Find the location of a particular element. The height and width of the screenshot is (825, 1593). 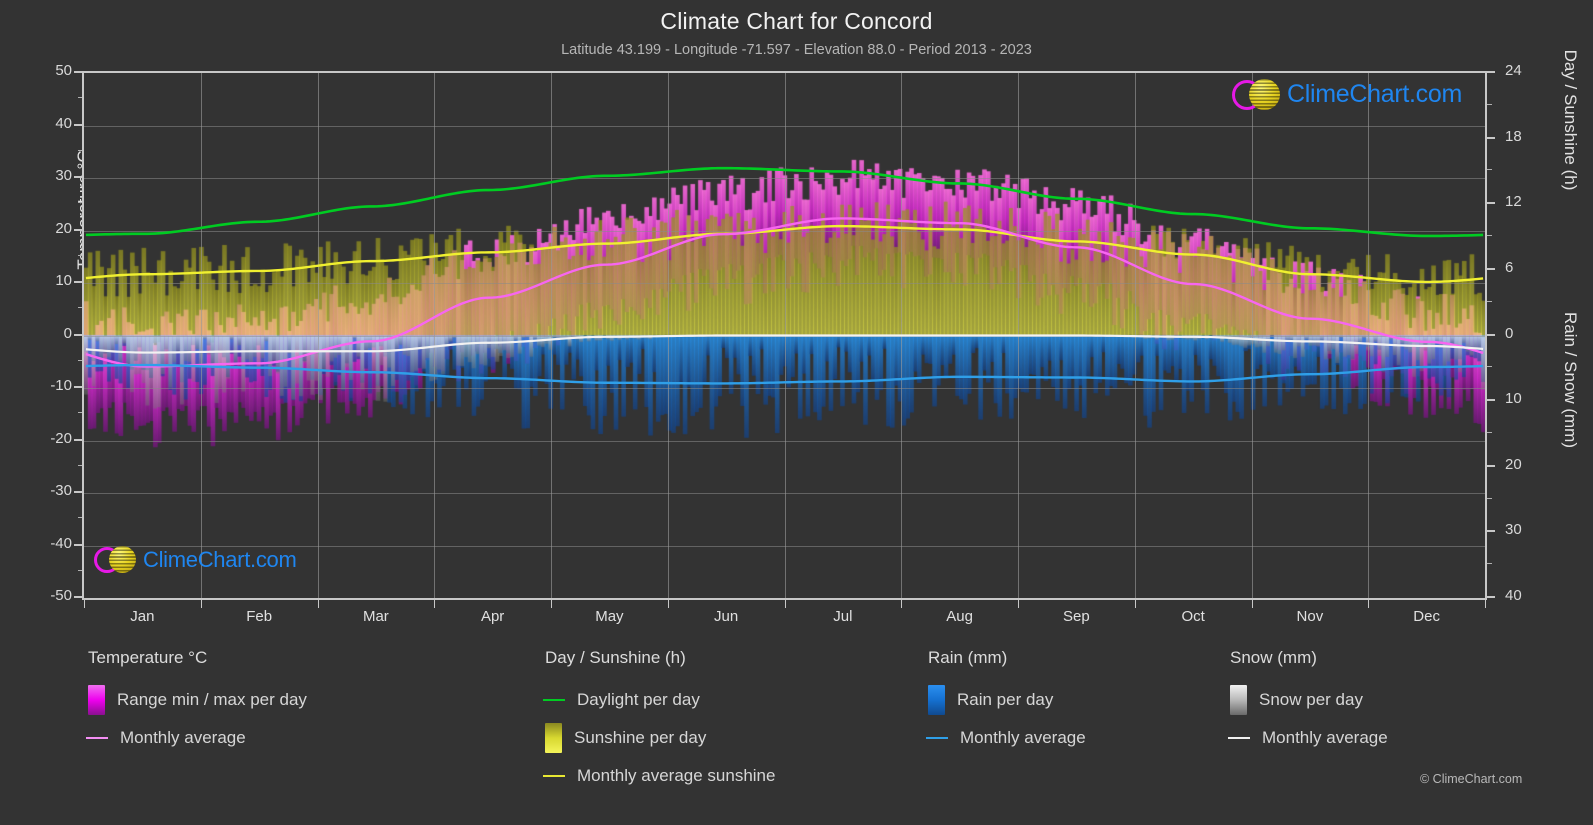

y-tick-label-left: 40 is located at coordinates (63, 123).